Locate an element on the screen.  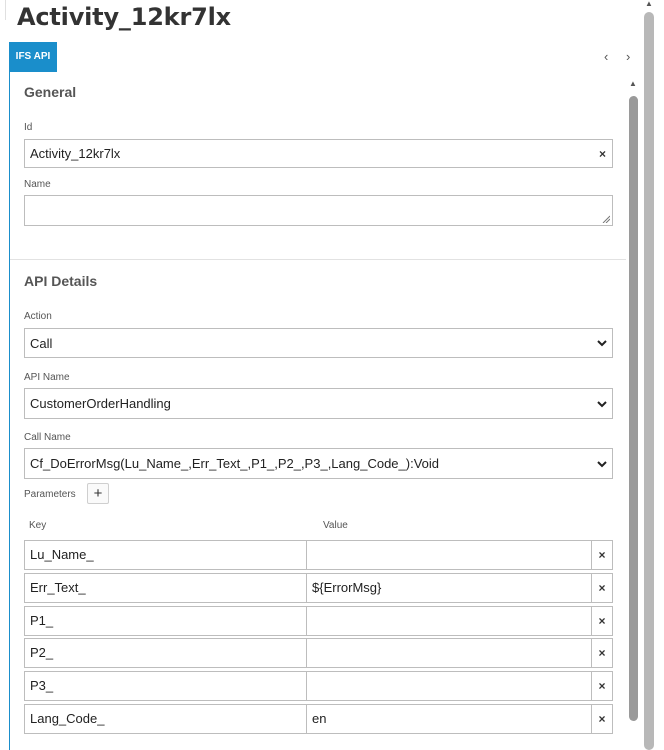
chevron-right-icon: › is located at coordinates (628, 57).